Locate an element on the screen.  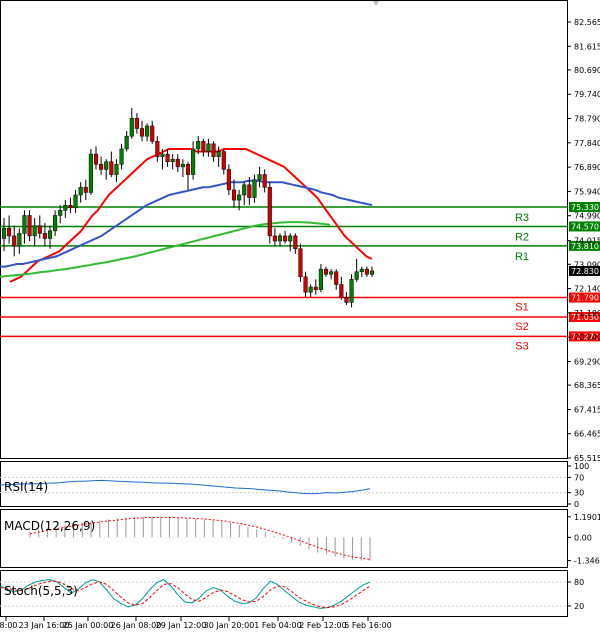
macd-tick-label: 1.1901 is located at coordinates (587, 517).